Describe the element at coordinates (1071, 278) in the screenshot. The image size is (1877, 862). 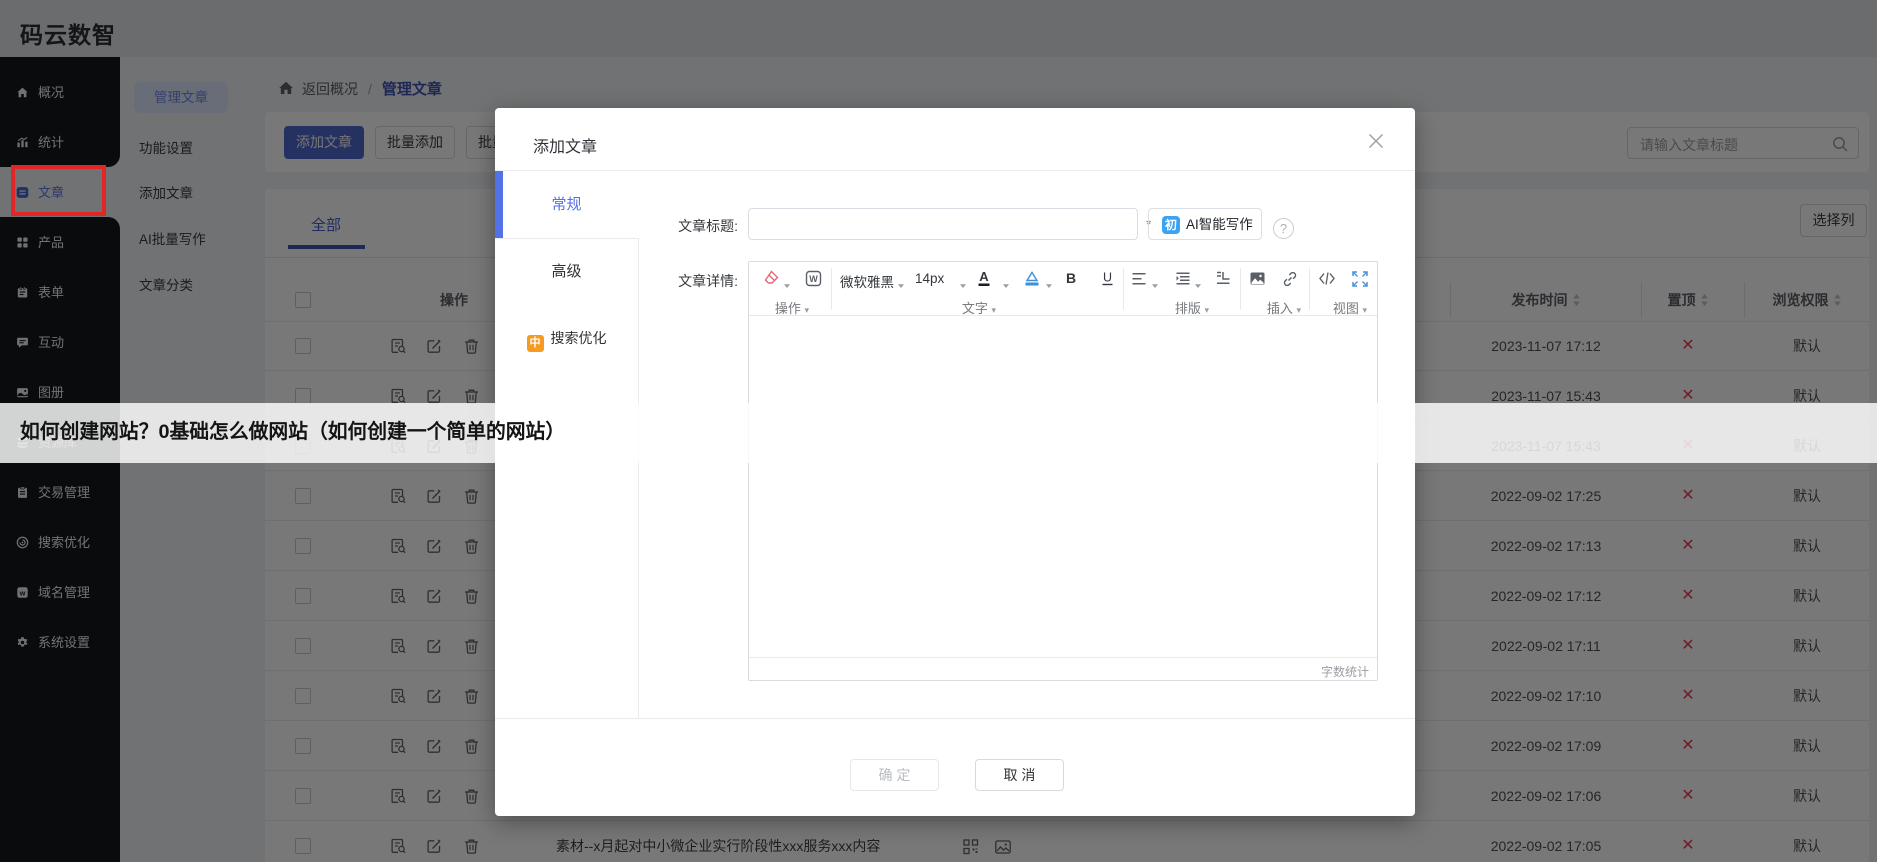
I see `svg-text: B` at that location.